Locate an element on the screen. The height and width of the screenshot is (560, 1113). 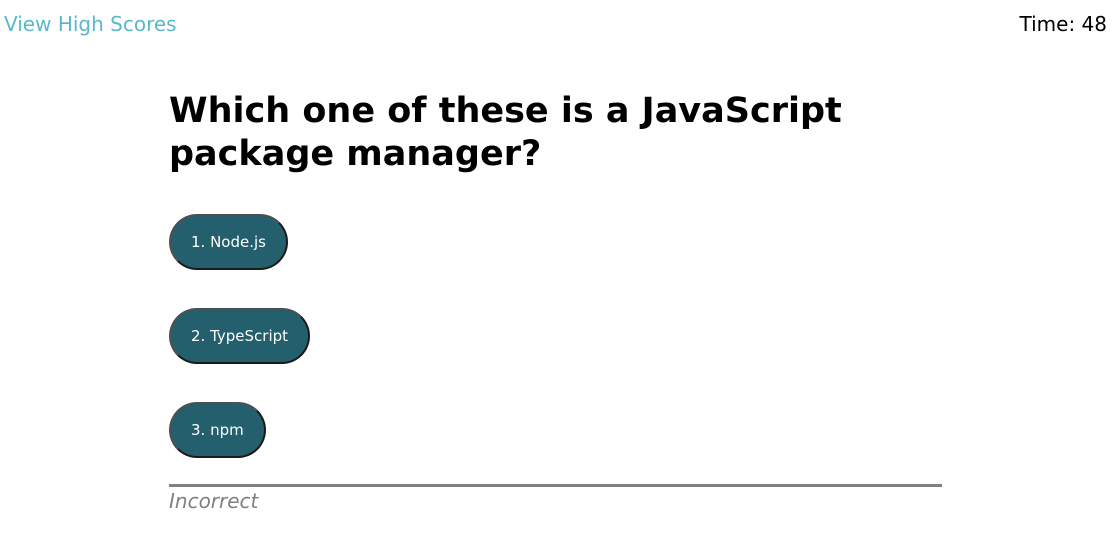
answer-choice-1-button: 1. Node.js is located at coordinates (228, 242).